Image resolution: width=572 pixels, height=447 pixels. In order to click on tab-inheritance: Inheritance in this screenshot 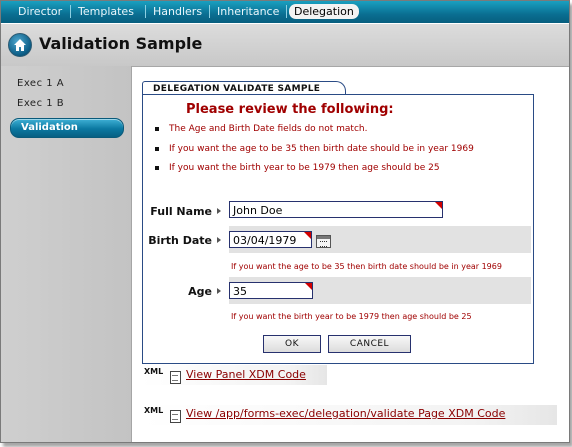, I will do `click(248, 11)`.